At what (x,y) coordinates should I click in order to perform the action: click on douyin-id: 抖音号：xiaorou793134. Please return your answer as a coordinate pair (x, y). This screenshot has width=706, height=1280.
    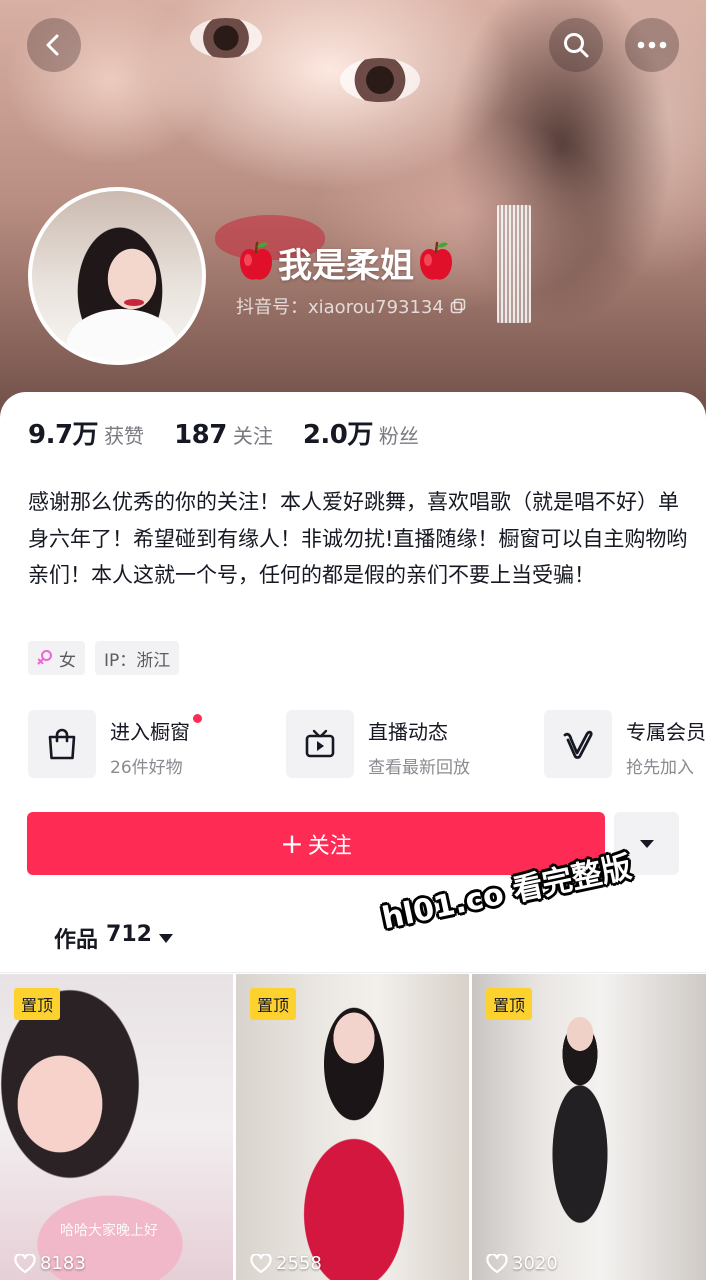
    Looking at the image, I should click on (351, 306).